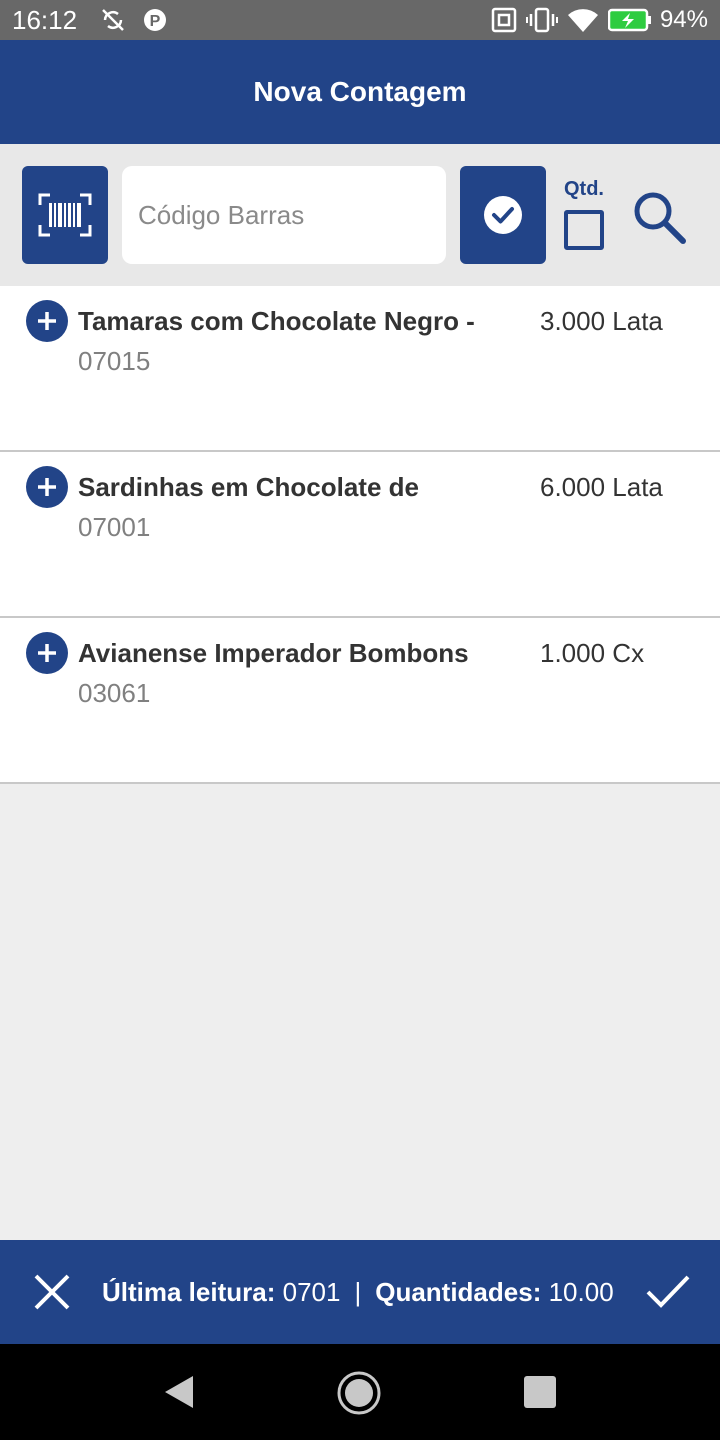 This screenshot has width=720, height=1440. I want to click on status-time: 16:12, so click(45, 19).